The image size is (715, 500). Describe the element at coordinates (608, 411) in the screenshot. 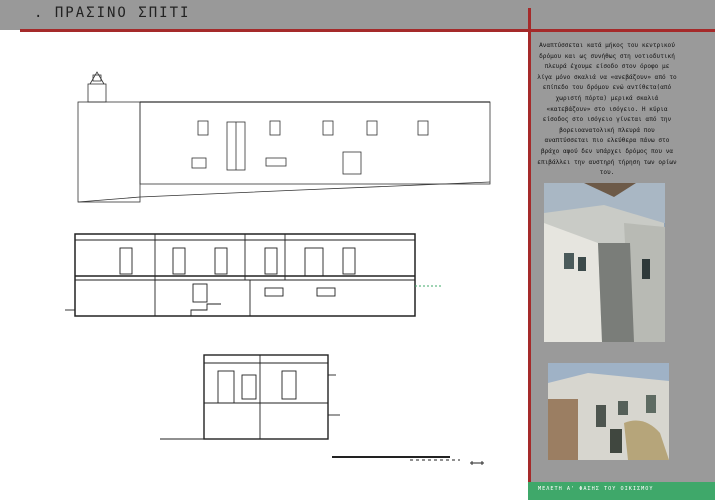

I see `facade-photo` at that location.